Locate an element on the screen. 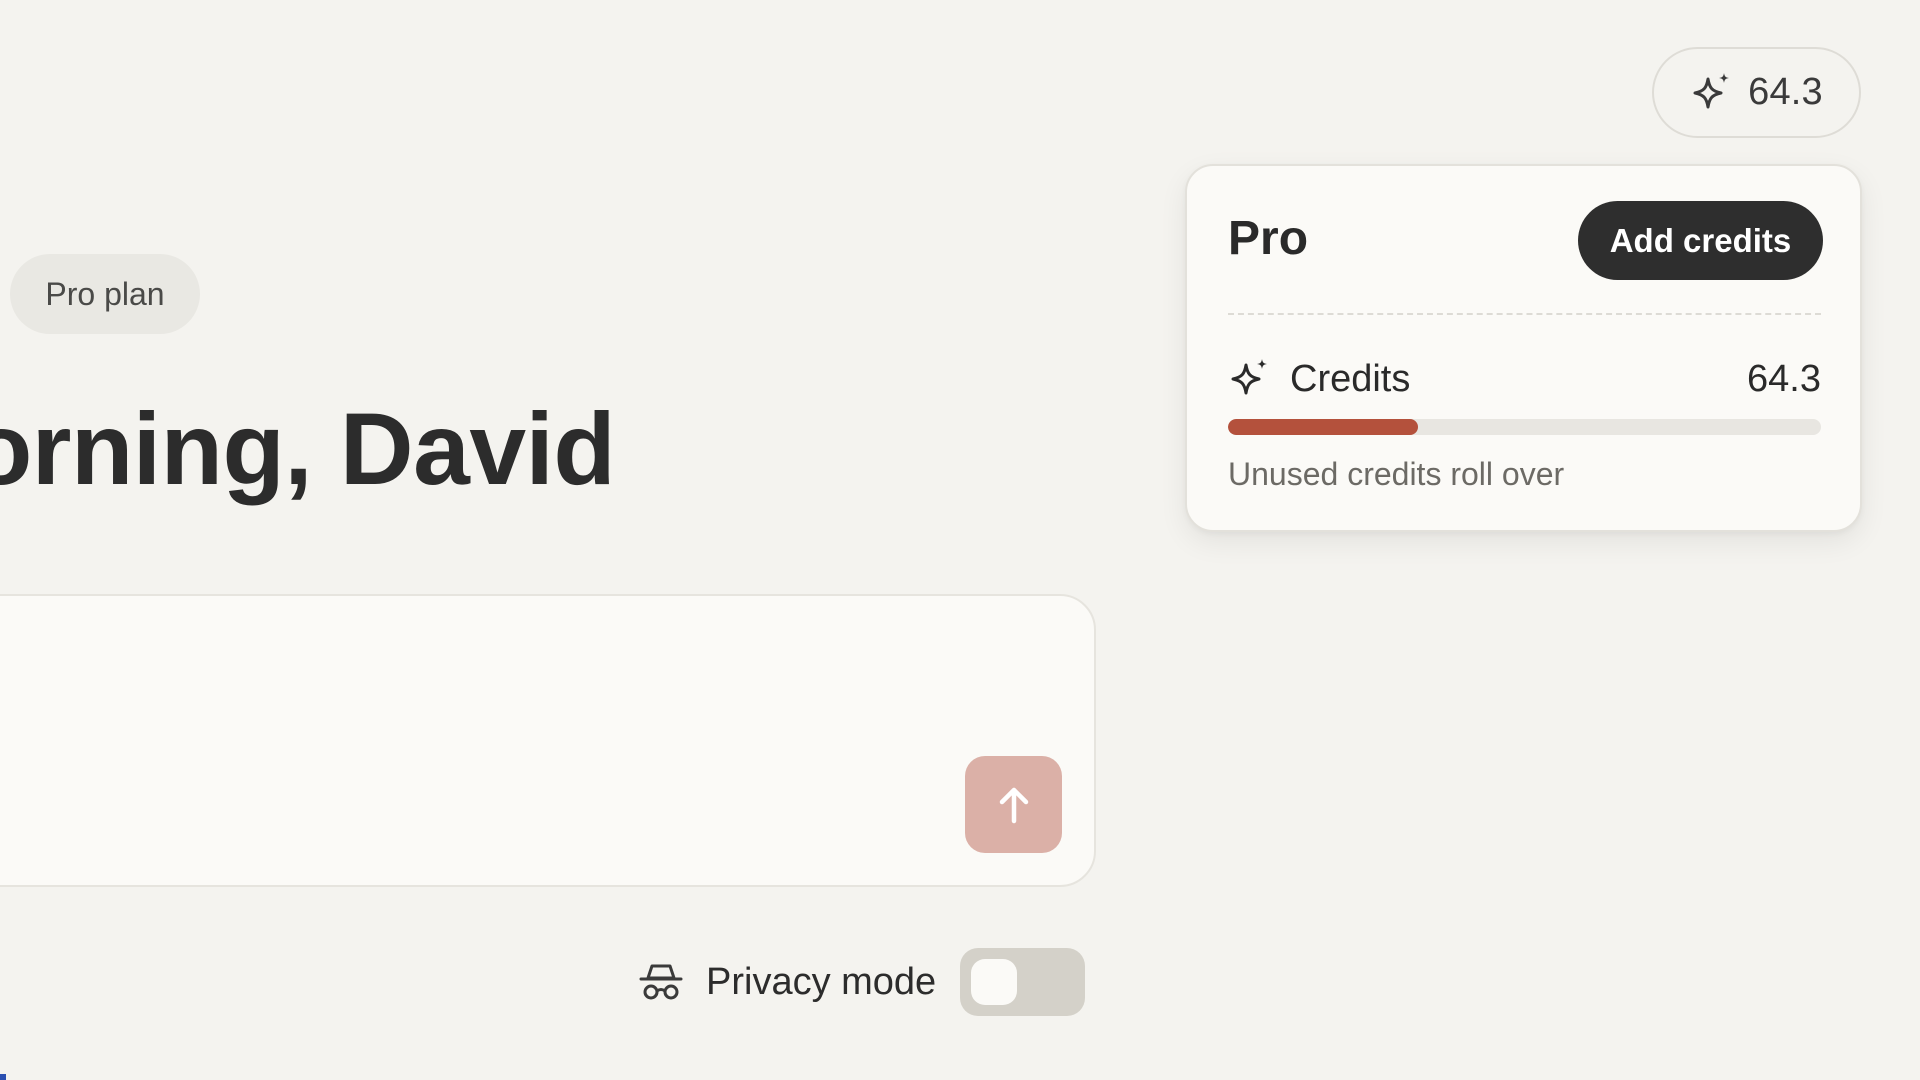 The image size is (1920, 1080). privacy-mode-label: Privacy mode is located at coordinates (821, 981).